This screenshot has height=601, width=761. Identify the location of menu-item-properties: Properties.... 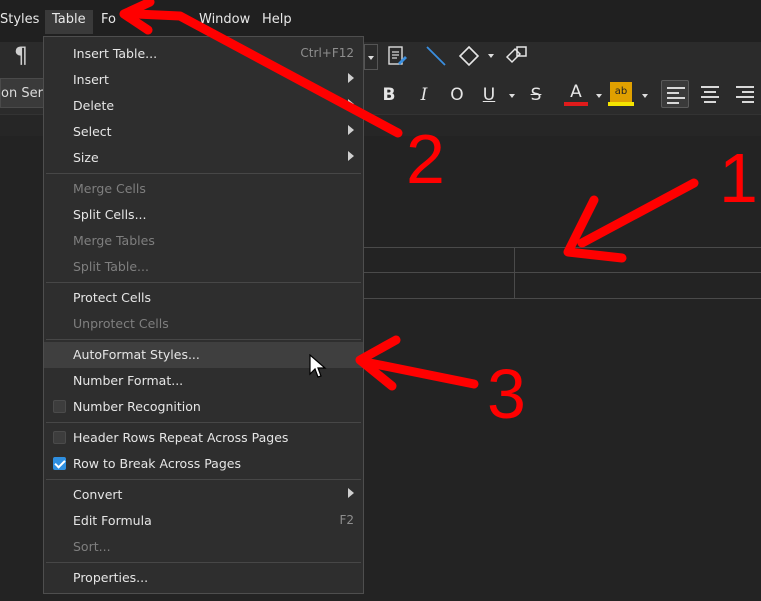
(203, 578).